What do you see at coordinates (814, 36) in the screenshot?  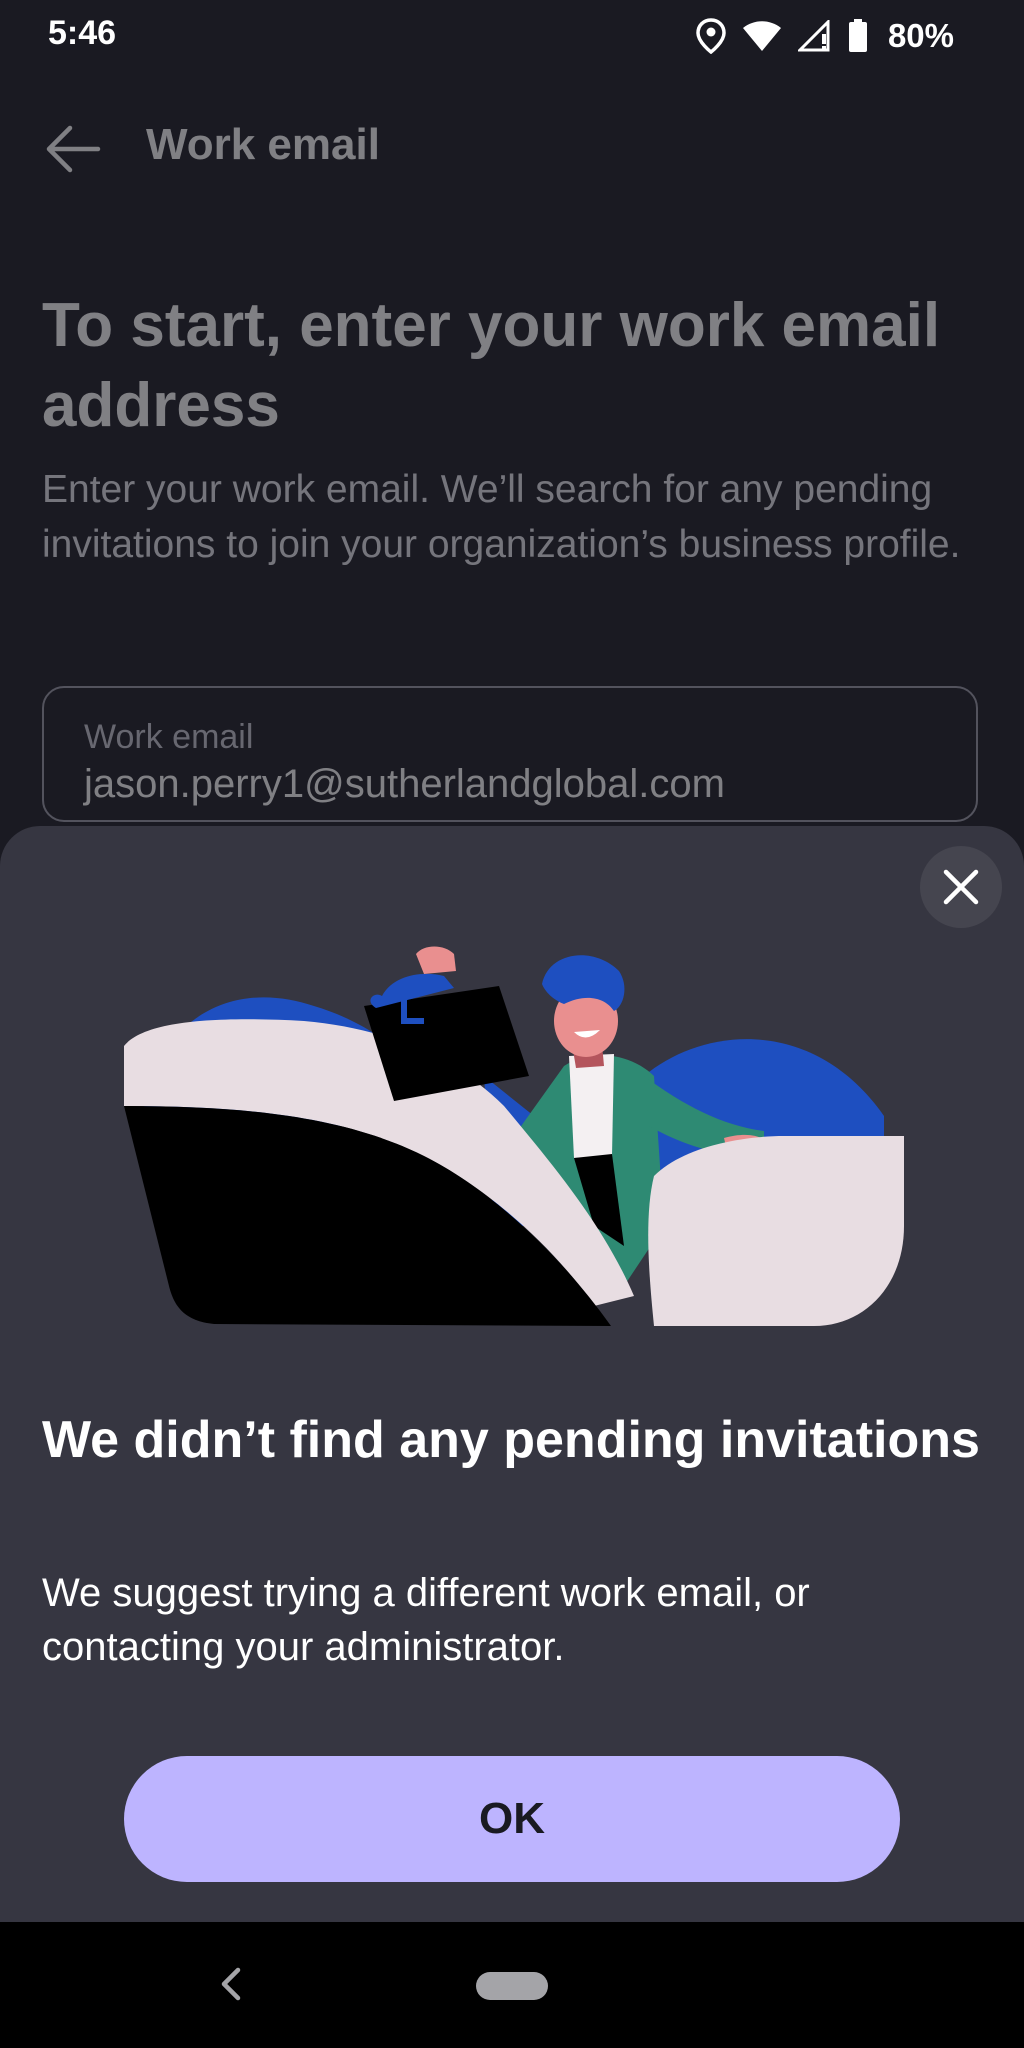 I see `signal-icon` at bounding box center [814, 36].